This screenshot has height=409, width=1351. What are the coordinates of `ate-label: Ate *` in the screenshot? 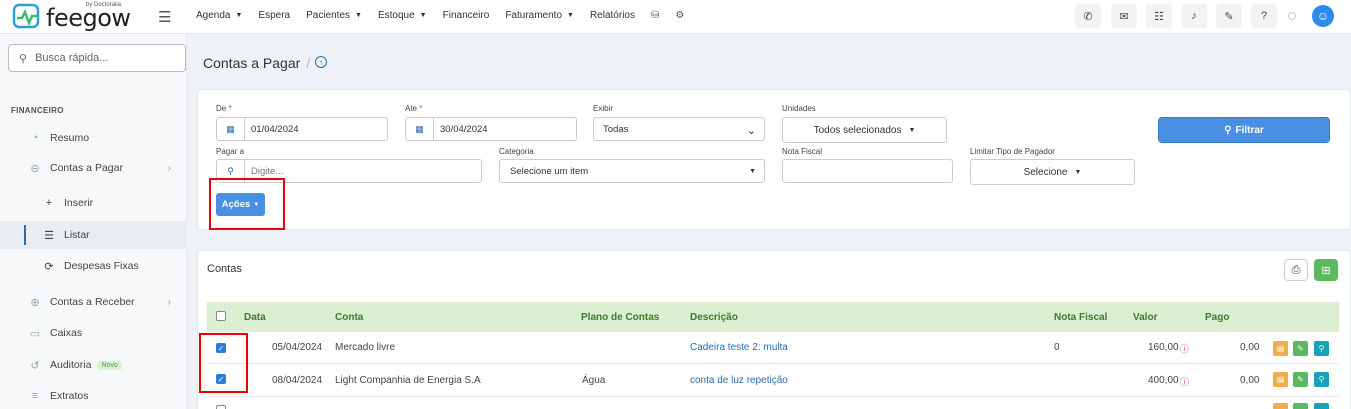 It's located at (414, 108).